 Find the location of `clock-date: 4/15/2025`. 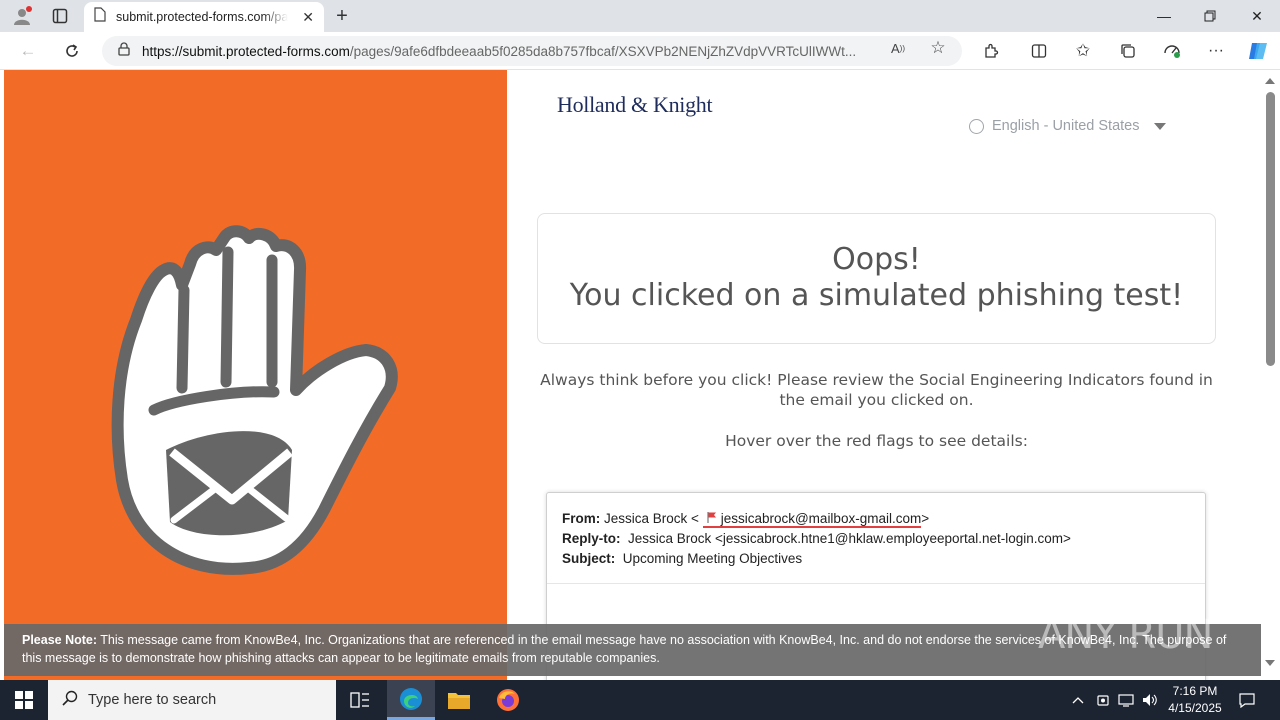

clock-date: 4/15/2025 is located at coordinates (1195, 708).